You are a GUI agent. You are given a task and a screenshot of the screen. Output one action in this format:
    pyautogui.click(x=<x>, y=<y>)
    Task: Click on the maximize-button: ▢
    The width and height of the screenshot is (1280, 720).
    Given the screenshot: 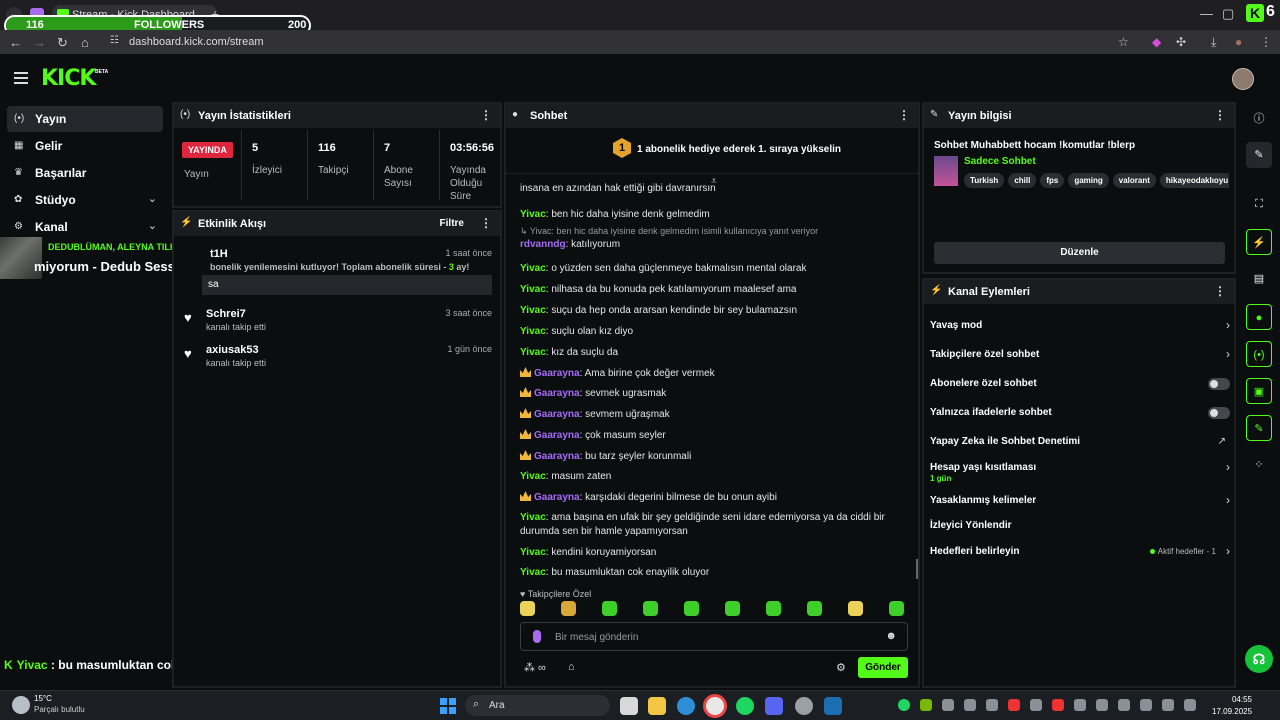 What is the action you would take?
    pyautogui.click(x=1228, y=14)
    